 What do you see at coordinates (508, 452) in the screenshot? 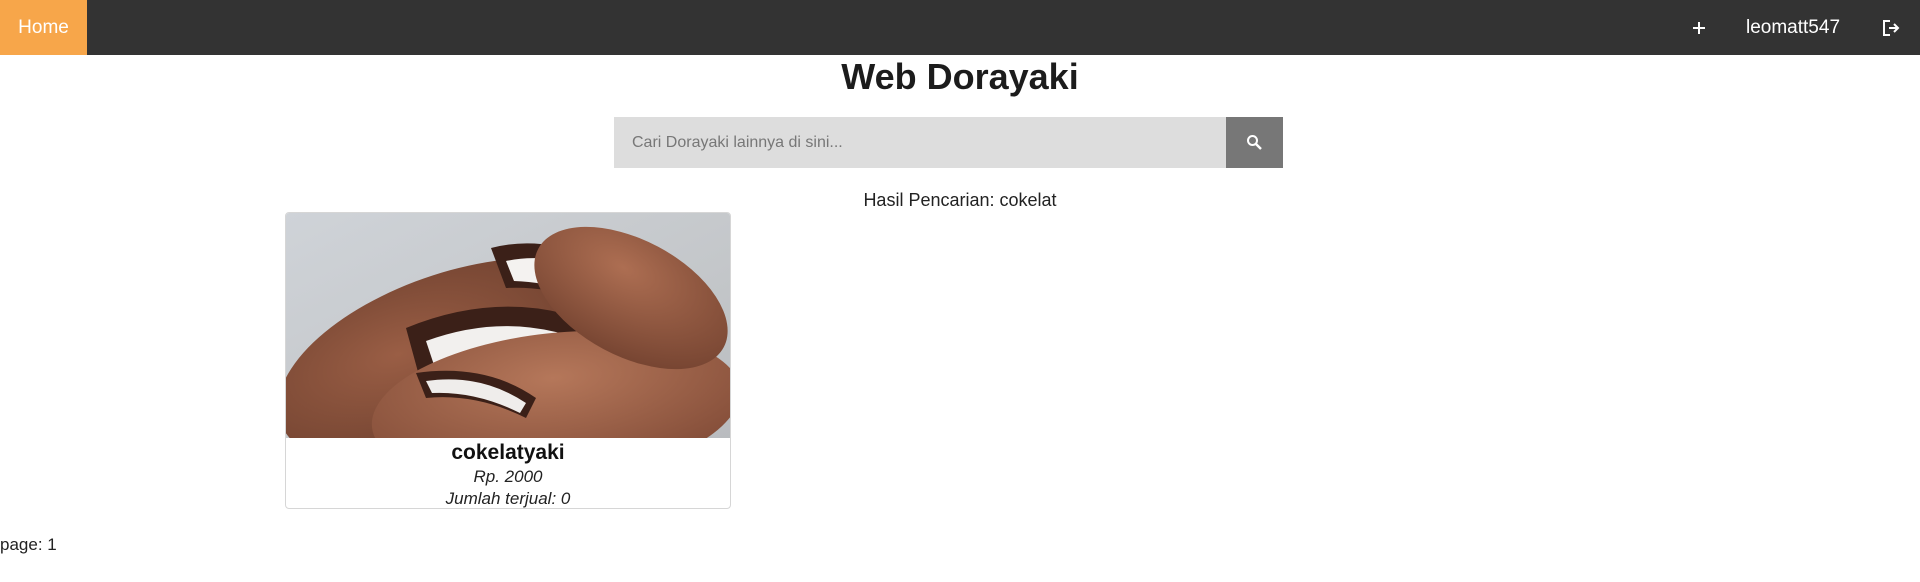
I see `product-name: cokelatyaki` at bounding box center [508, 452].